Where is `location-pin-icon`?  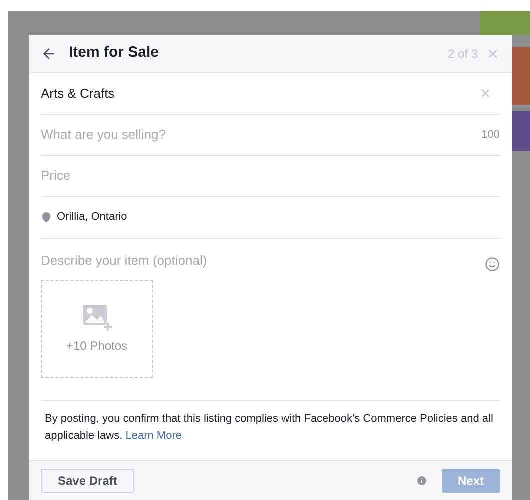
location-pin-icon is located at coordinates (46, 217).